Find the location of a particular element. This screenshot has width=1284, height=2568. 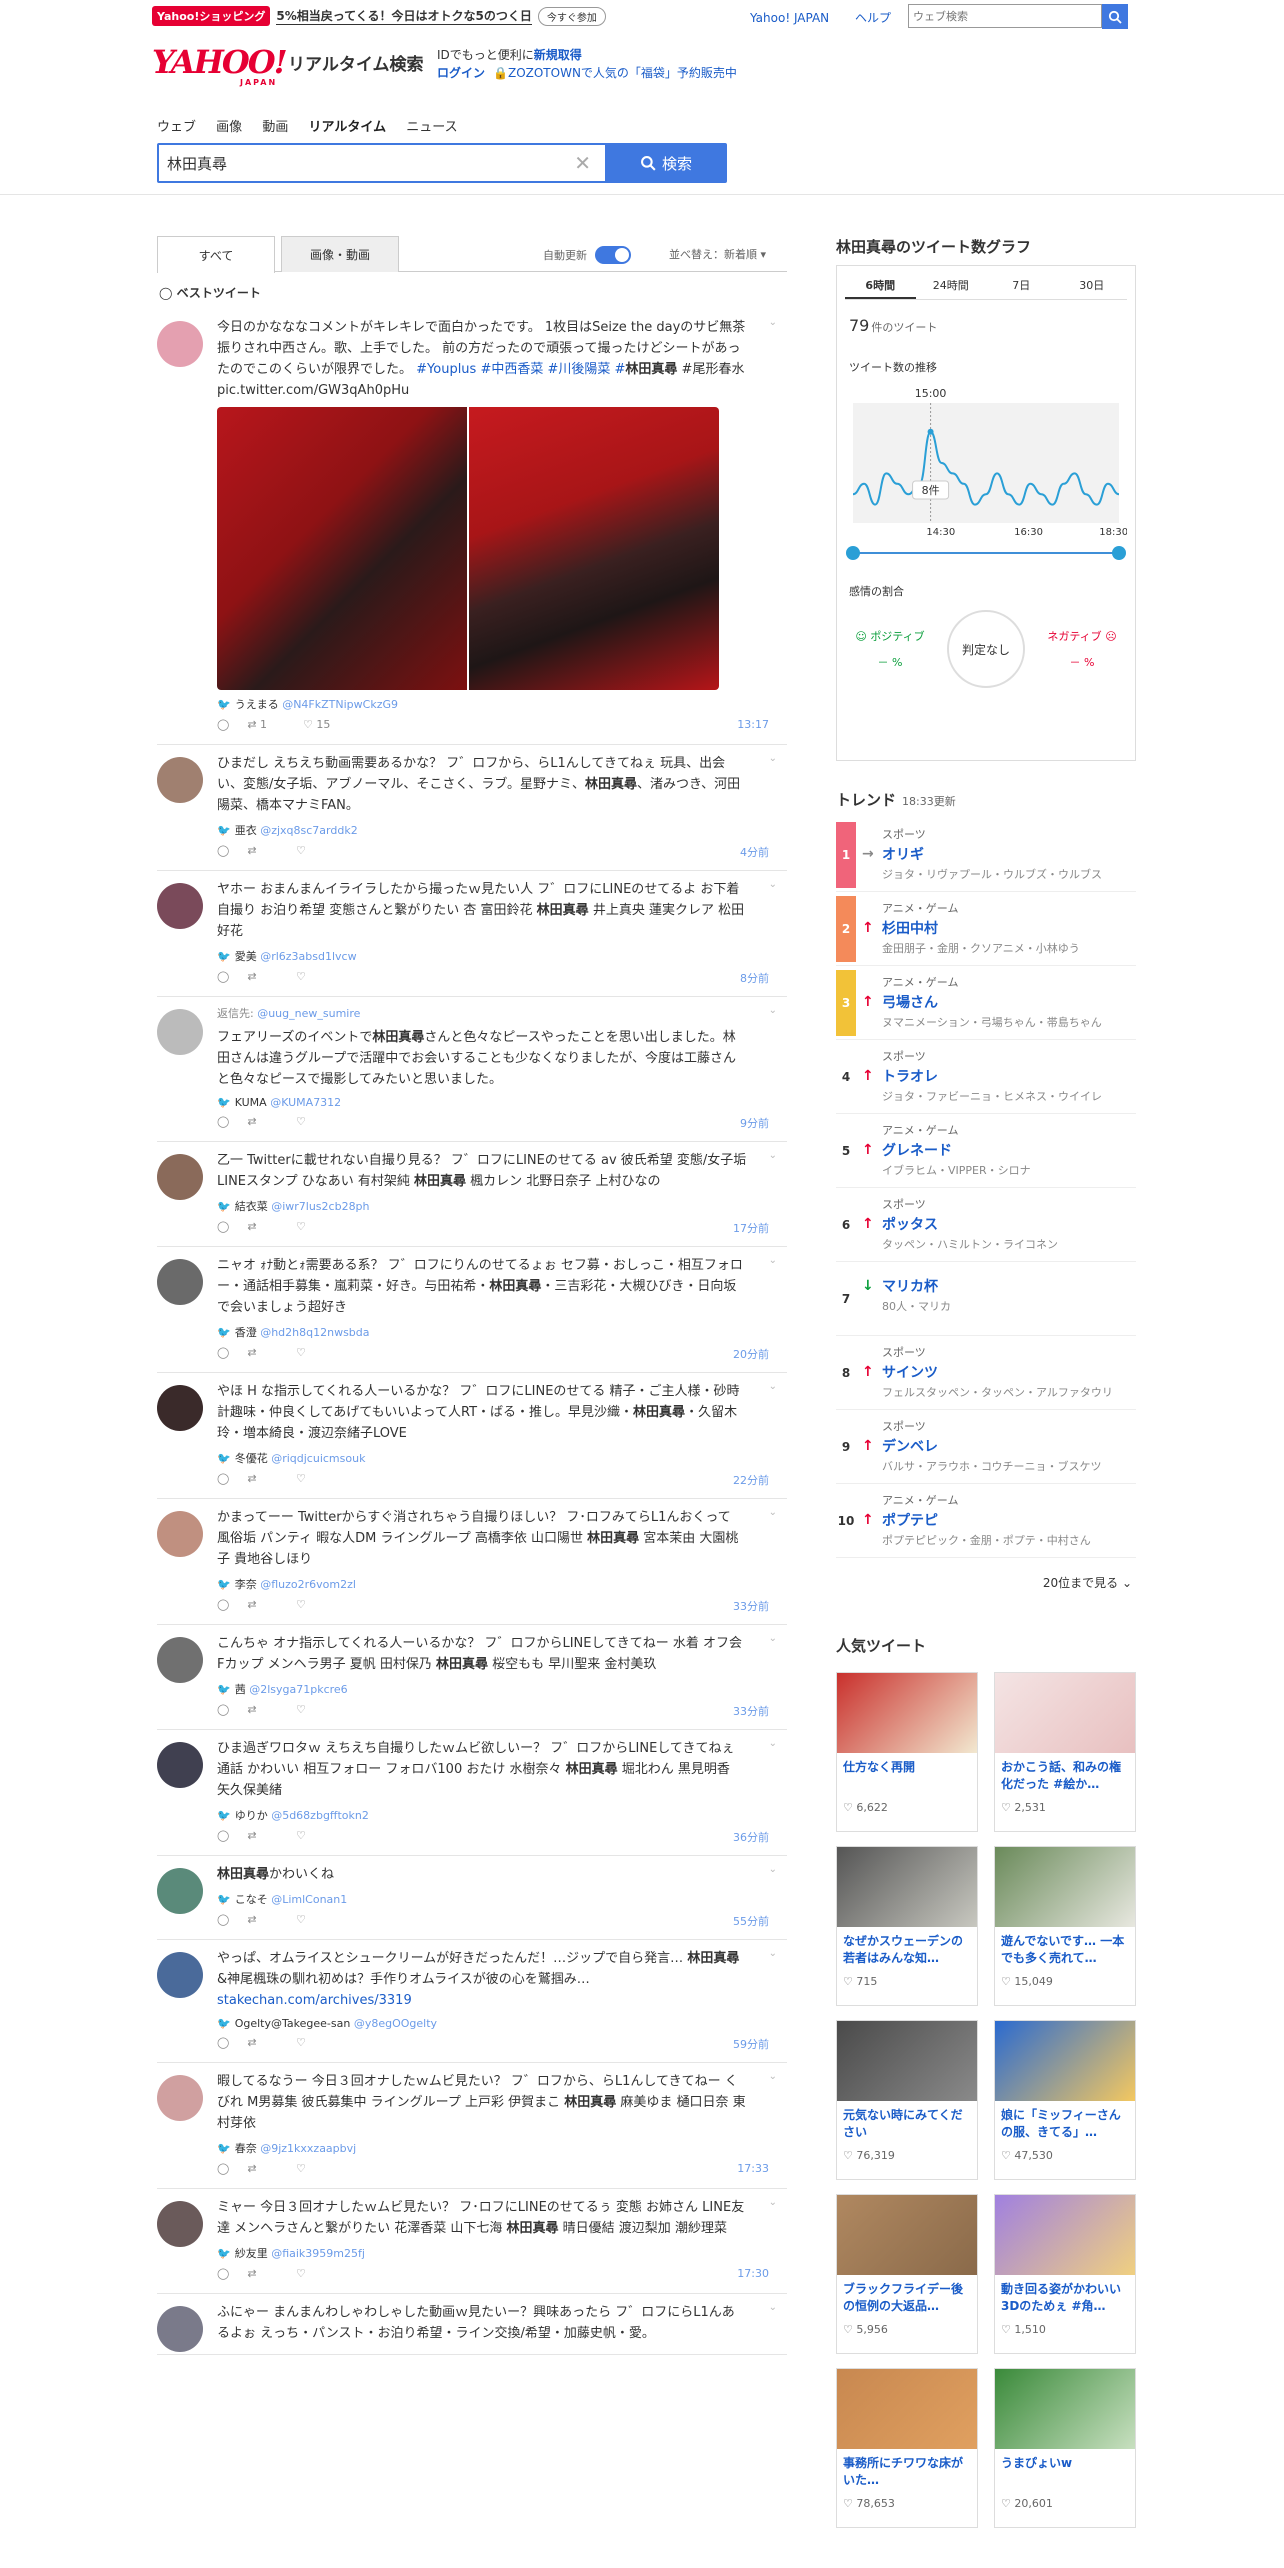

trend-item: 10 ↑ アニメ・ゲーム ポプテピ ポプテピピック・金朋・ポプテ・中村さん is located at coordinates (986, 1521).